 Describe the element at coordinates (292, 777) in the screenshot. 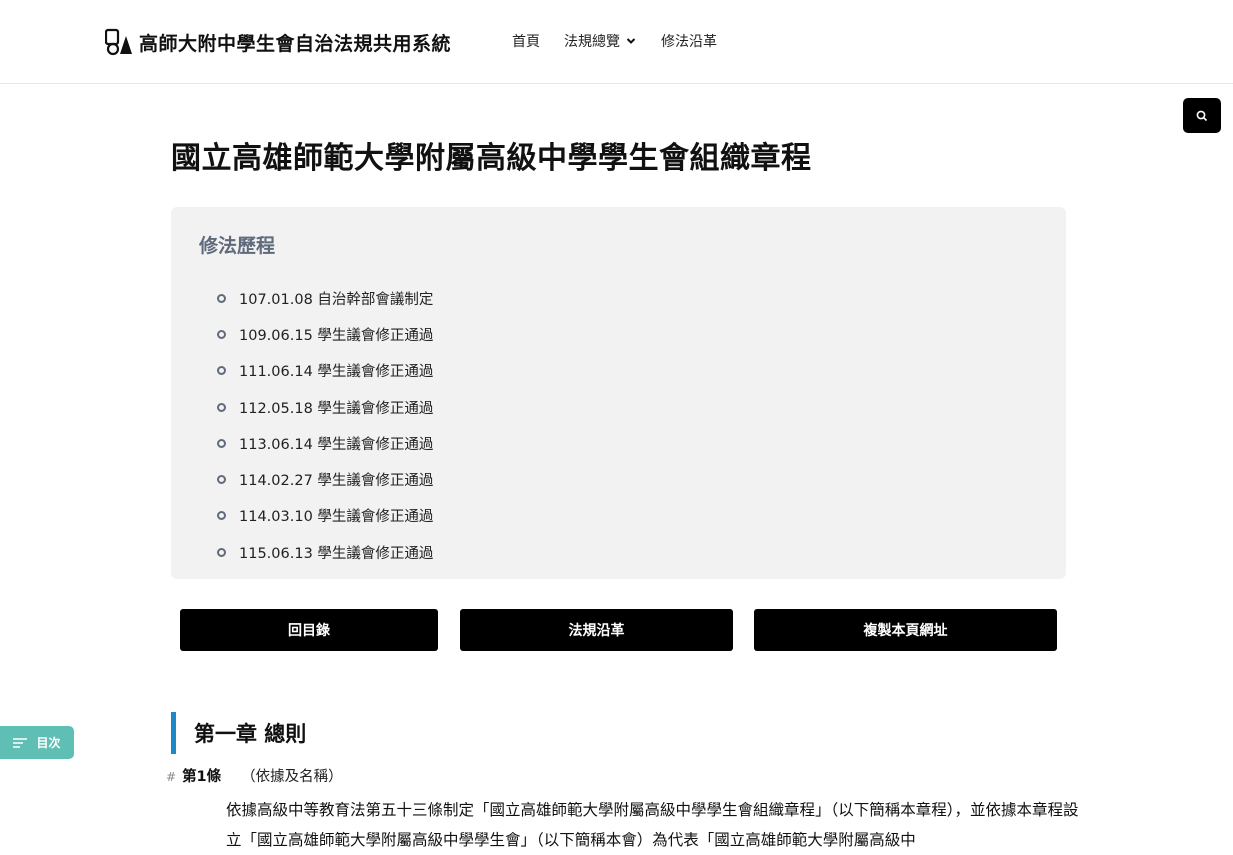

I see `article-subtitle: （依據及名稱）` at that location.